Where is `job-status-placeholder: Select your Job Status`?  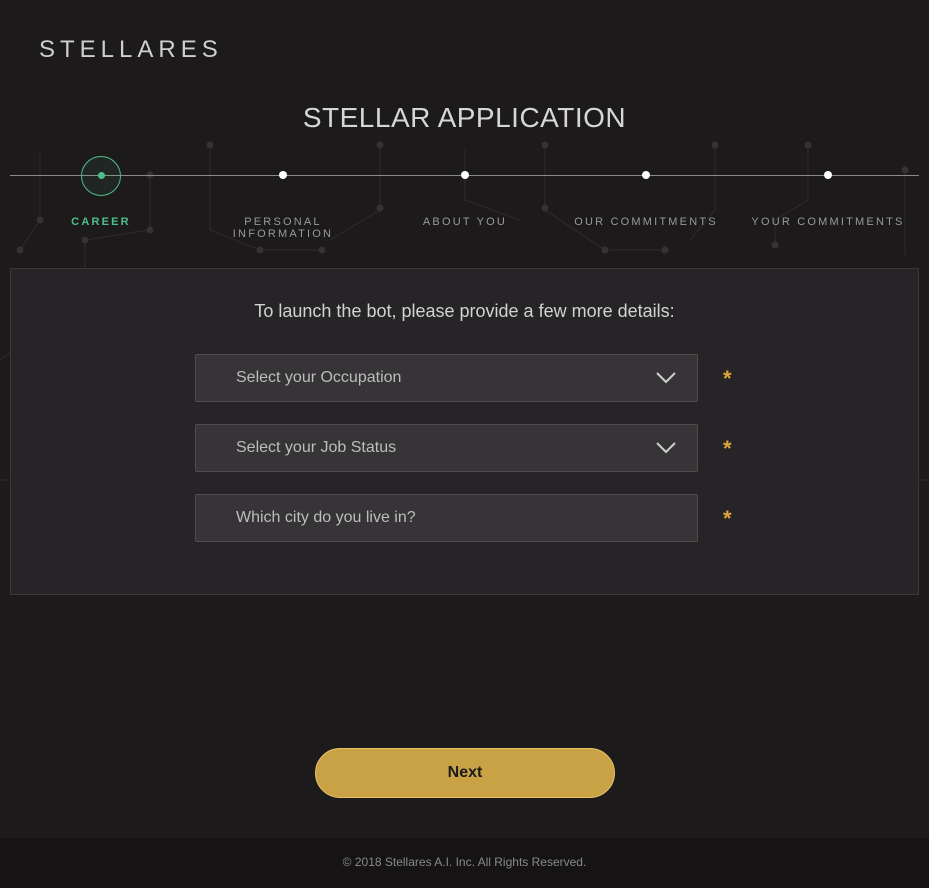
job-status-placeholder: Select your Job Status is located at coordinates (316, 447).